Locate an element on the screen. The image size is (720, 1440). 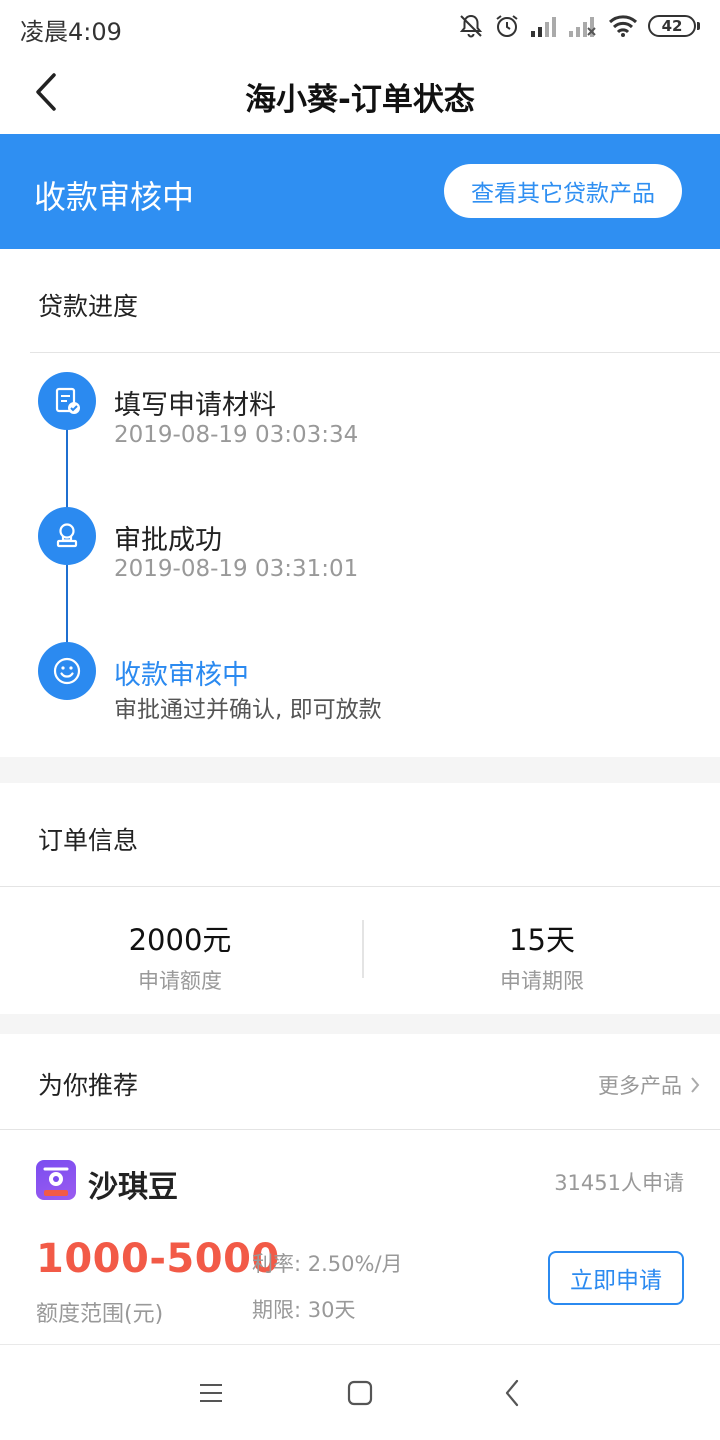
step-description: 审批通过并确认, 即可放款 is located at coordinates (248, 710).